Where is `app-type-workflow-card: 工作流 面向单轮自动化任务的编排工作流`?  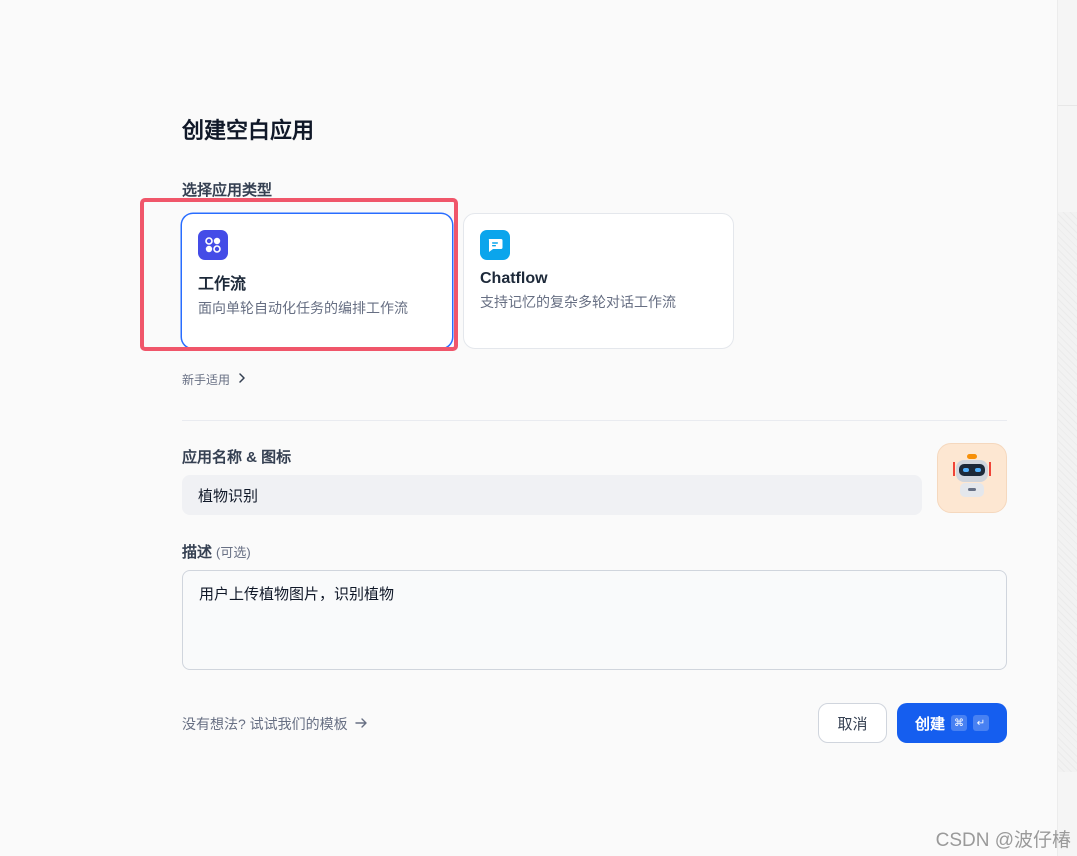 app-type-workflow-card: 工作流 面向单轮自动化任务的编排工作流 is located at coordinates (317, 281).